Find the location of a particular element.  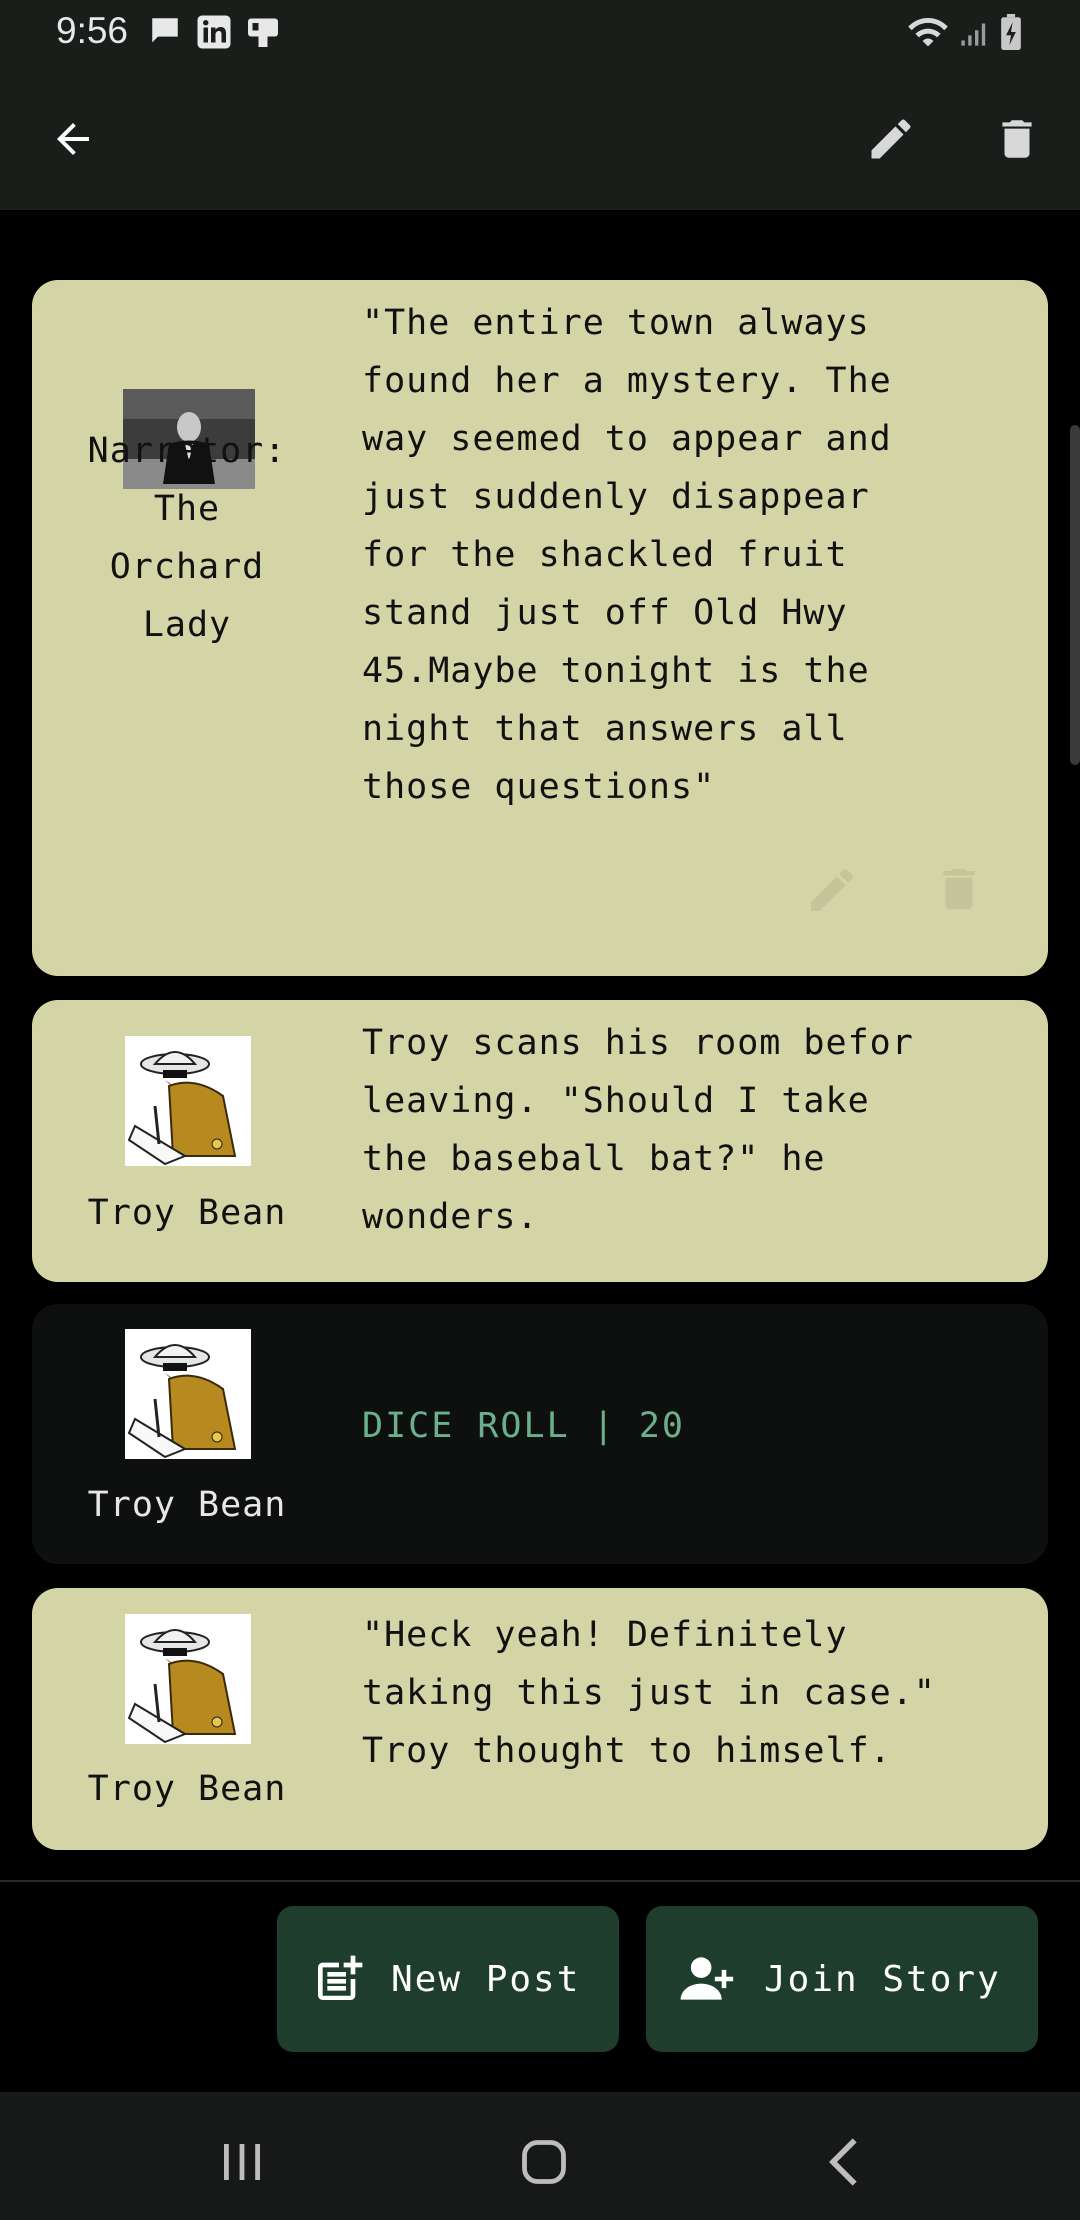

post-author-column: Narrator: The Orchard Lady is located at coordinates (187, 628).